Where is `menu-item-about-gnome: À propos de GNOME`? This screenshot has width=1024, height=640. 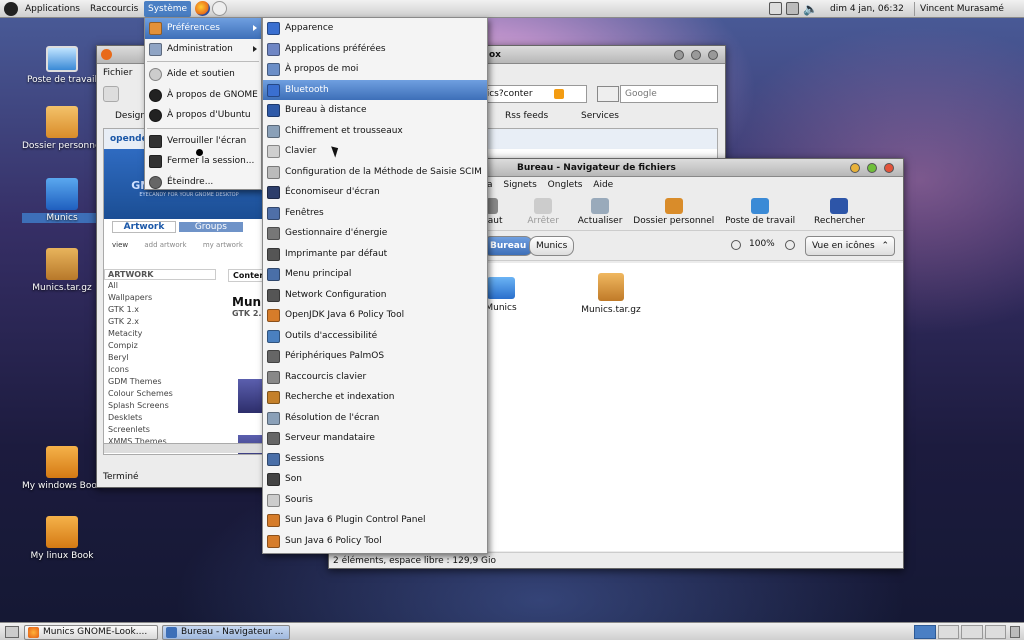
menu-item-about-gnome: À propos de GNOME is located at coordinates (203, 95).